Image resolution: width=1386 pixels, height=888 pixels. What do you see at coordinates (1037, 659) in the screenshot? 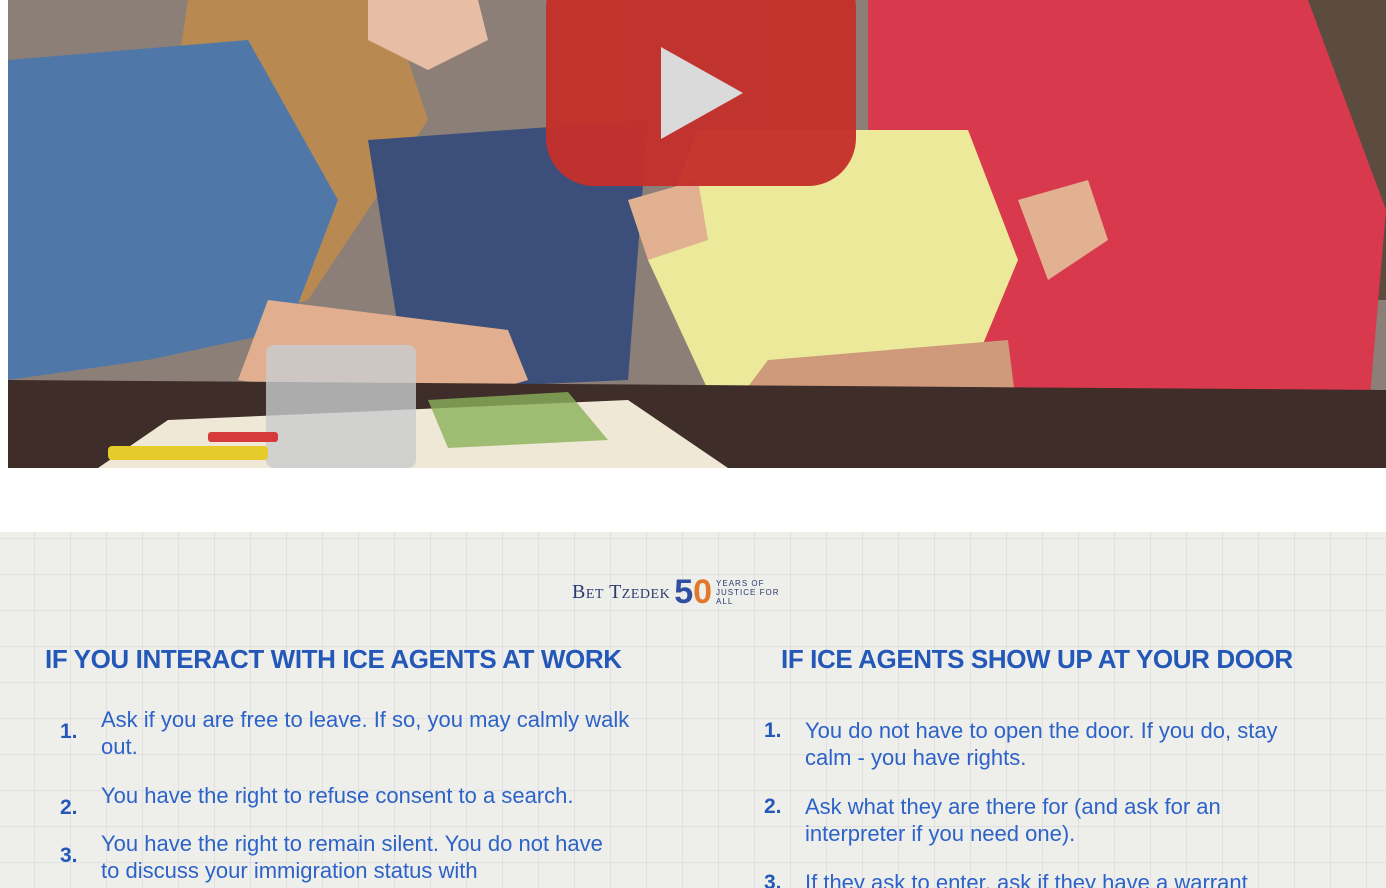
I see `door-section-title: IF ICE AGENTS SHOW UP AT YOUR DOOR` at bounding box center [1037, 659].